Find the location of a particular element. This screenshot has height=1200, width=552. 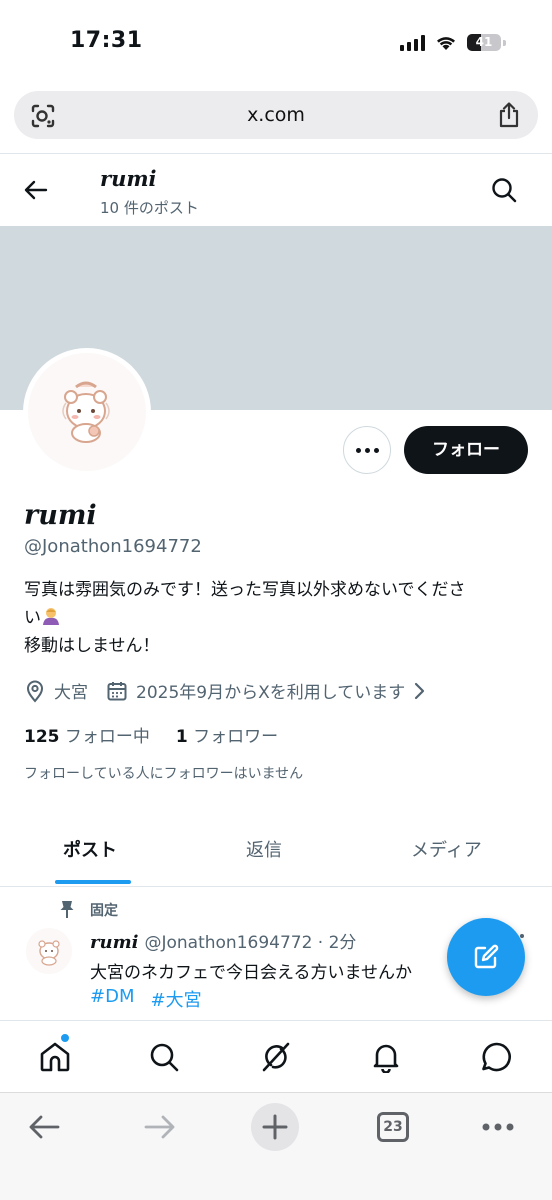

tabs-count: 23 is located at coordinates (393, 1127).